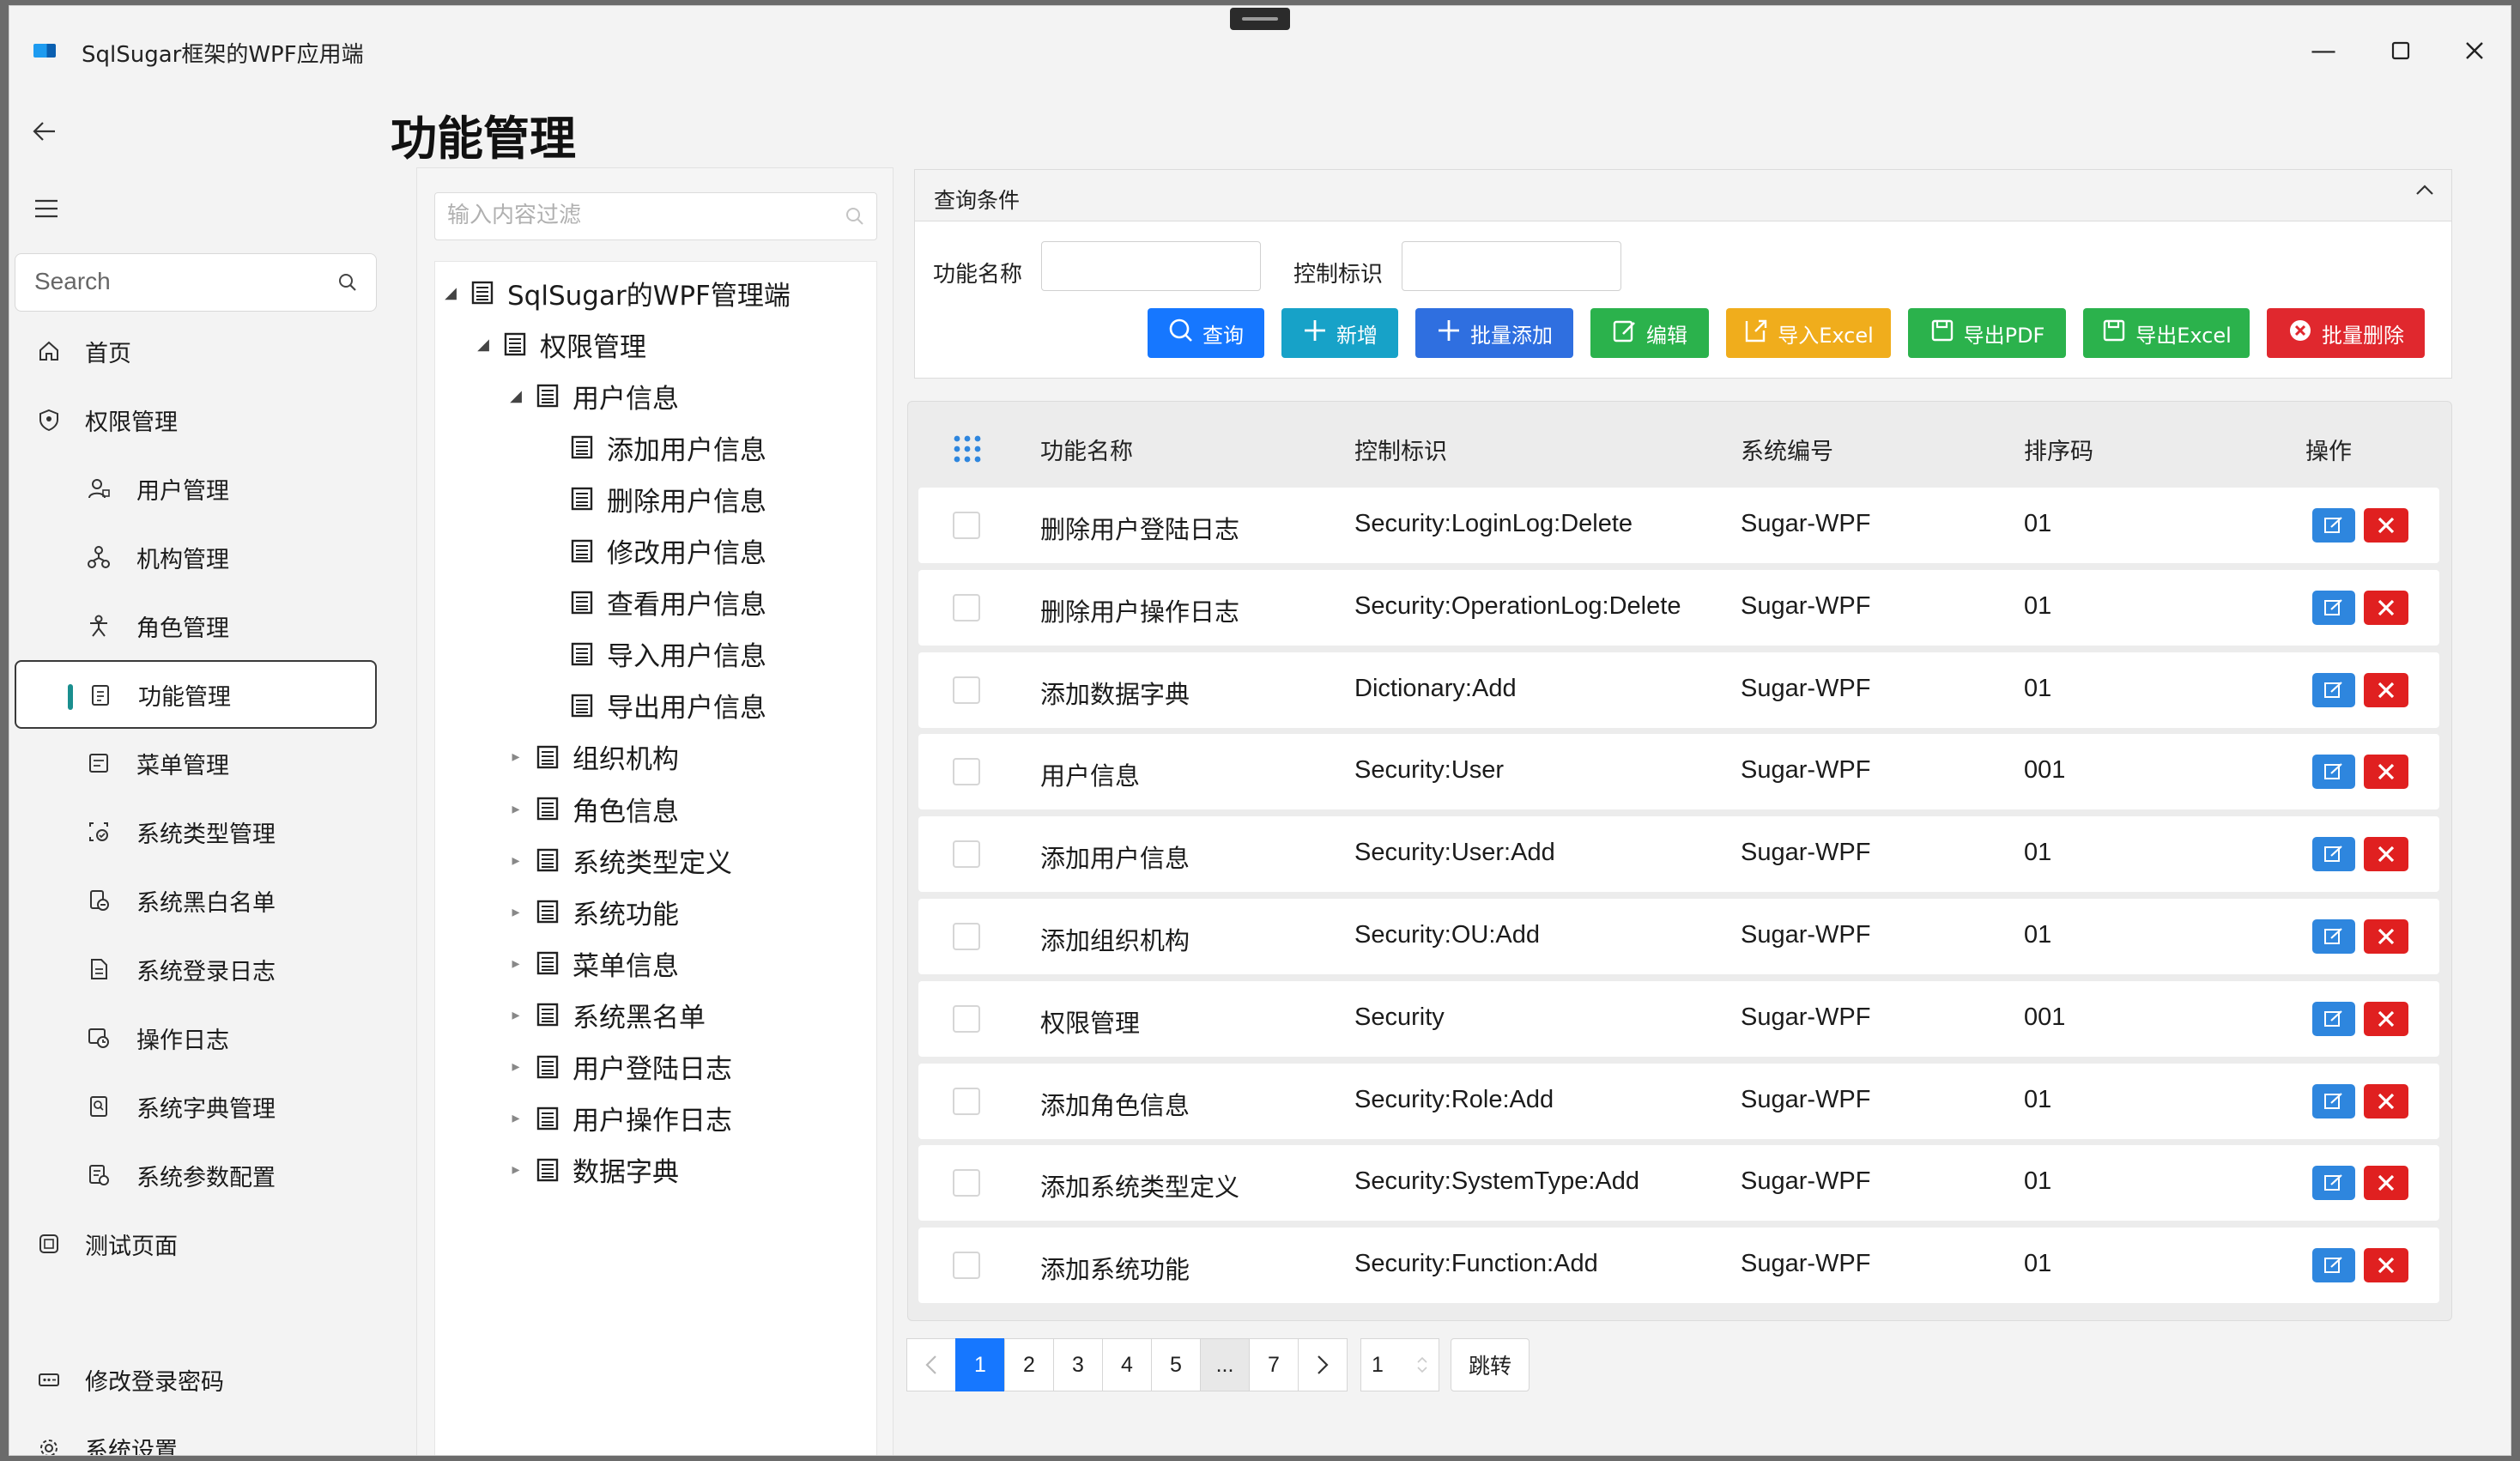  Describe the element at coordinates (46, 210) in the screenshot. I see `menu-toggle-button` at that location.